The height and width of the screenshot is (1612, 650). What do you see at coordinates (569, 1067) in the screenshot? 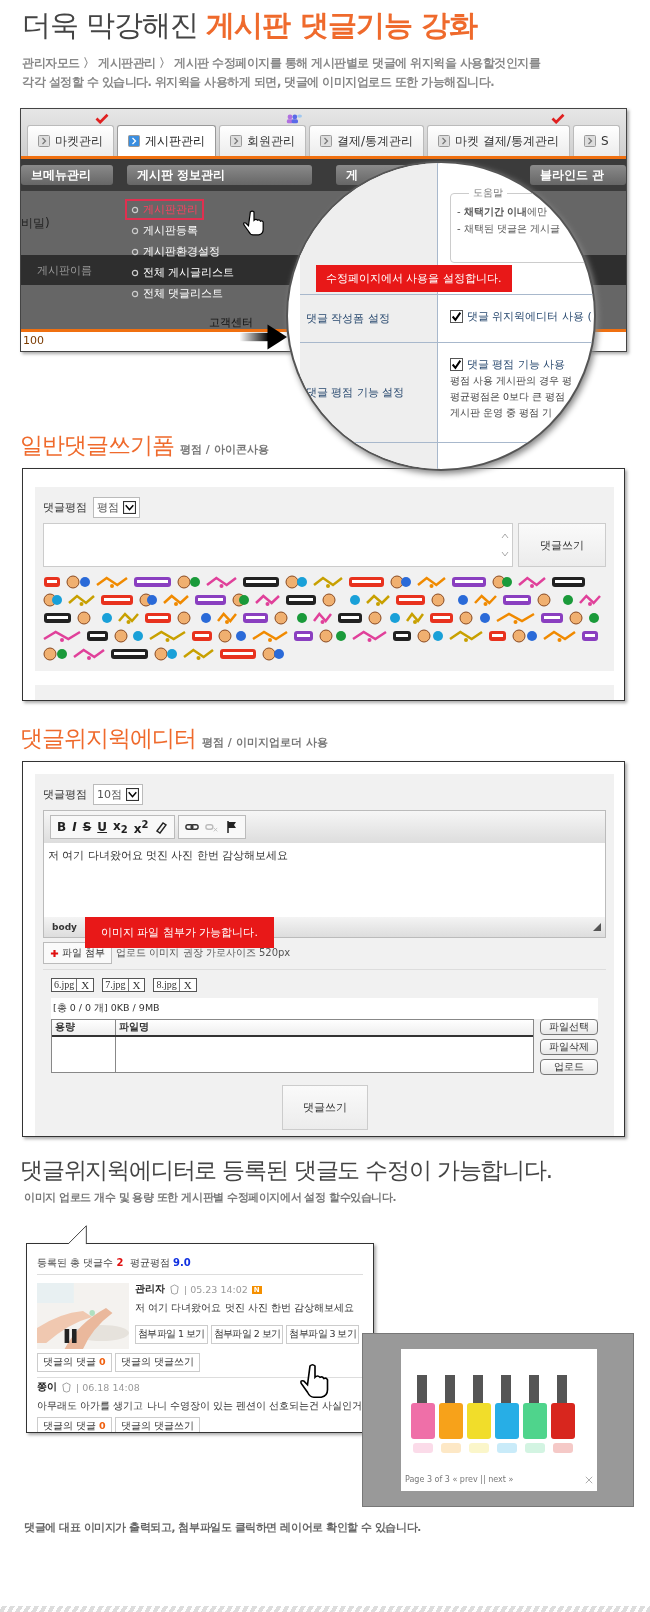
I see `file-action-button: 업로드` at bounding box center [569, 1067].